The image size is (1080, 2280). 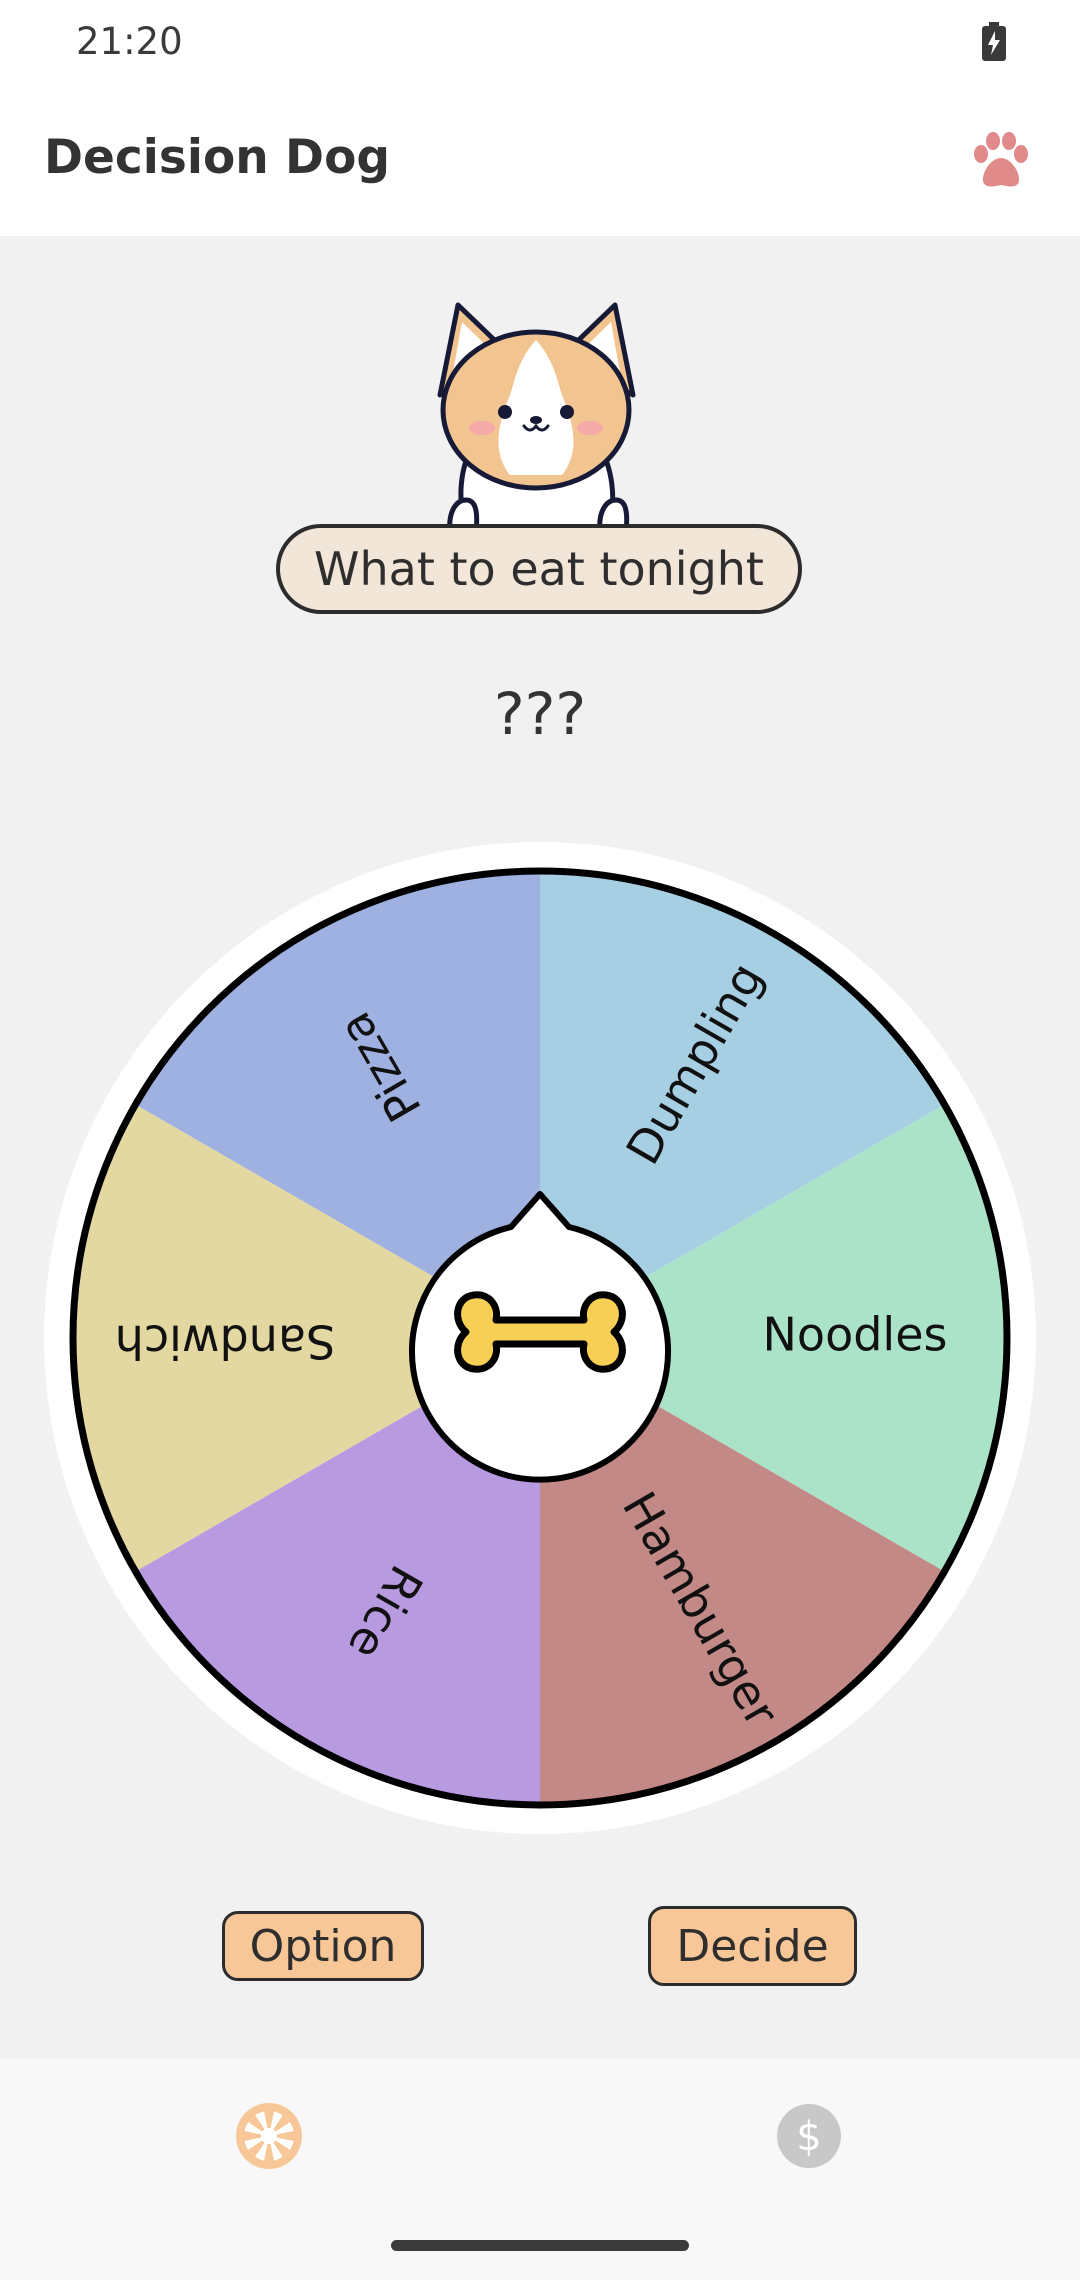 What do you see at coordinates (540, 714) in the screenshot?
I see `result-text: ???` at bounding box center [540, 714].